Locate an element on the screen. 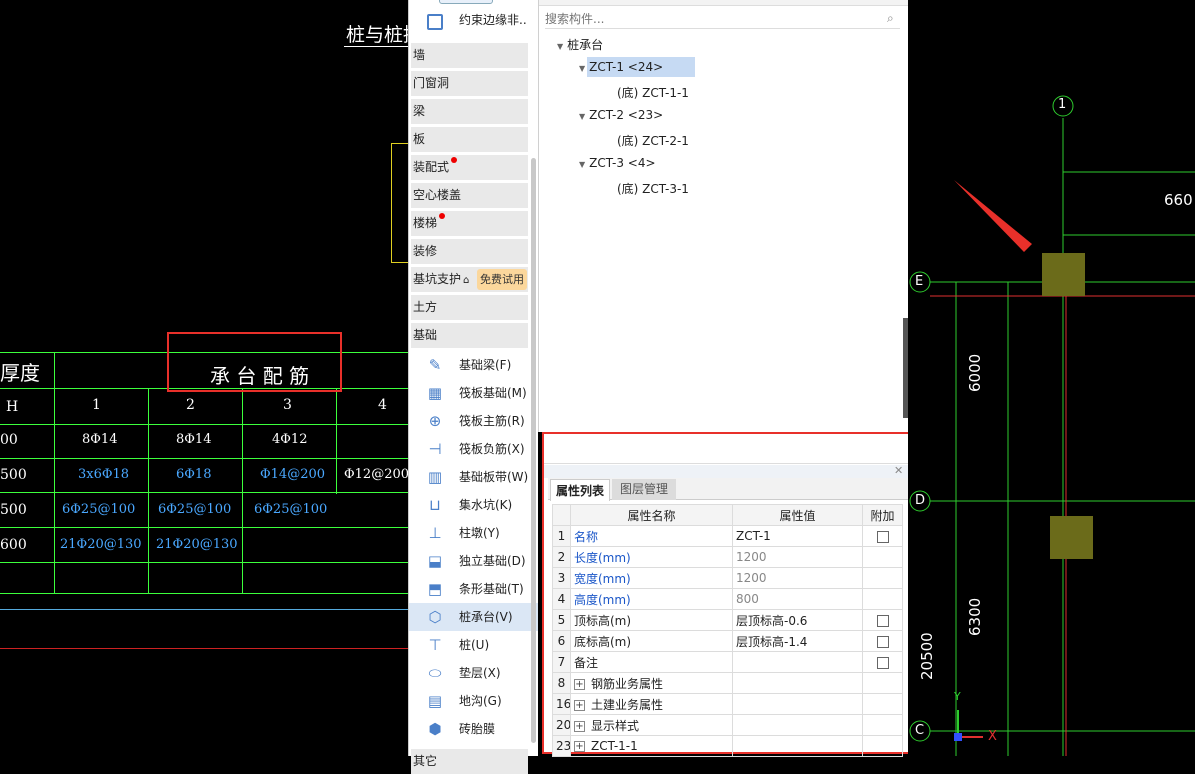 The image size is (1195, 774). nav-category-foundation: 基础 is located at coordinates (469, 335).